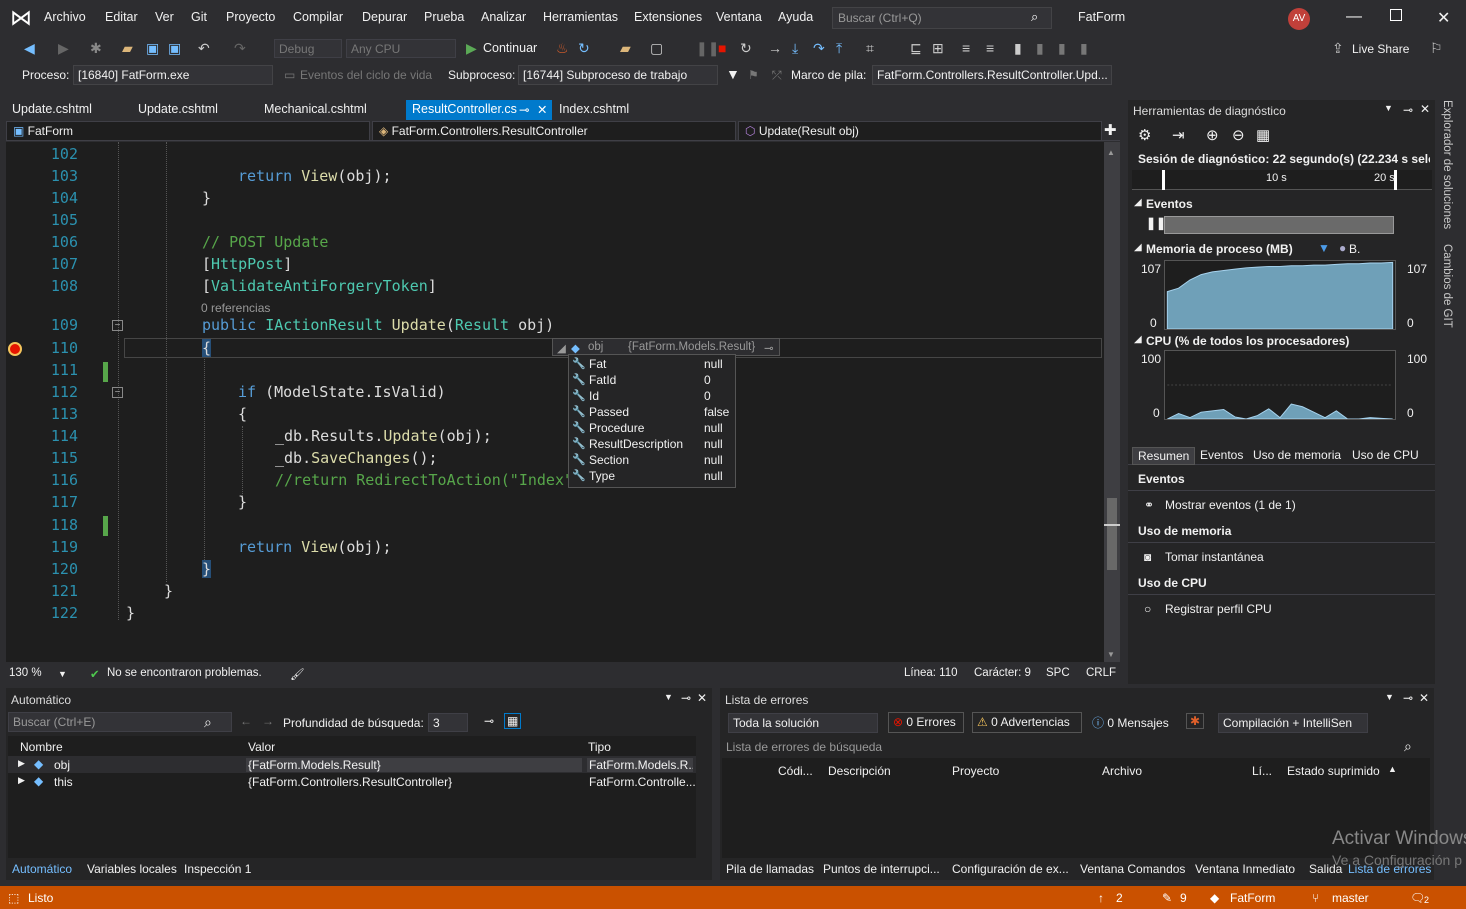  I want to click on collapse-icon: −, so click(117, 325).